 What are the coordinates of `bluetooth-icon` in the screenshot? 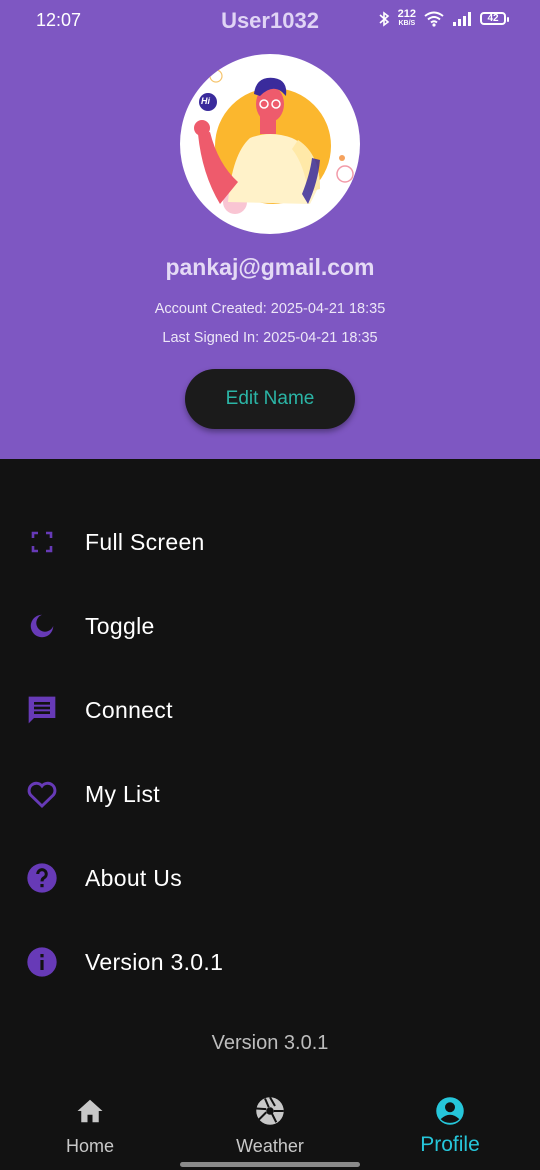 It's located at (384, 18).